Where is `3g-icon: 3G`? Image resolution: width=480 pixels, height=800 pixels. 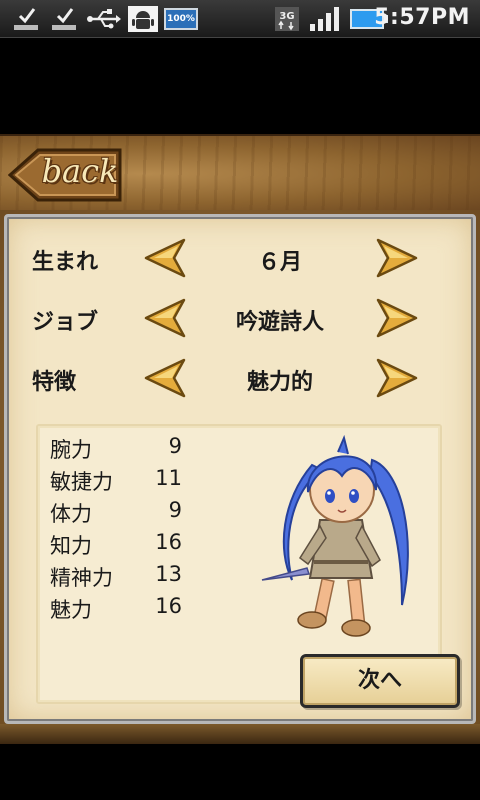
3g-icon: 3G is located at coordinates (288, 19).